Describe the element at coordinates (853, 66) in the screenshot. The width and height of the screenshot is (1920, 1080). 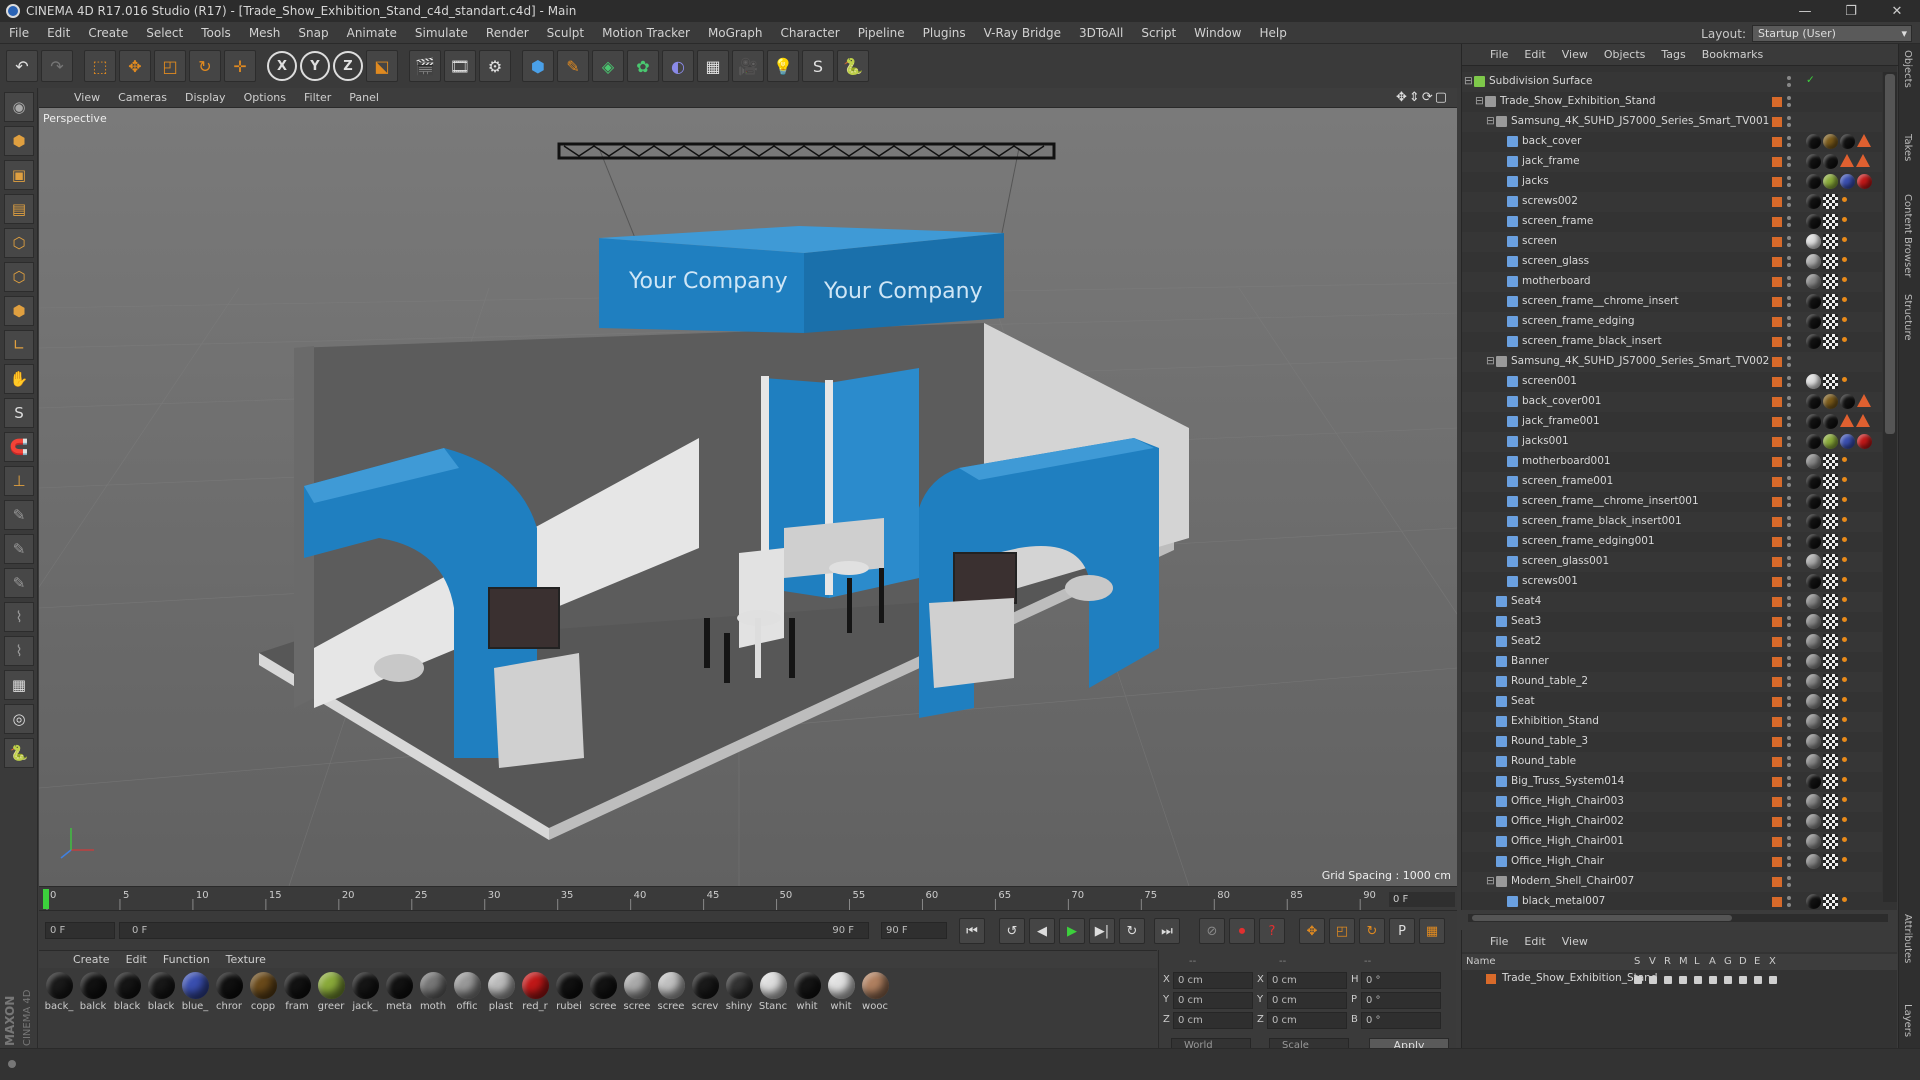
I see `python-icon: 🐍` at that location.